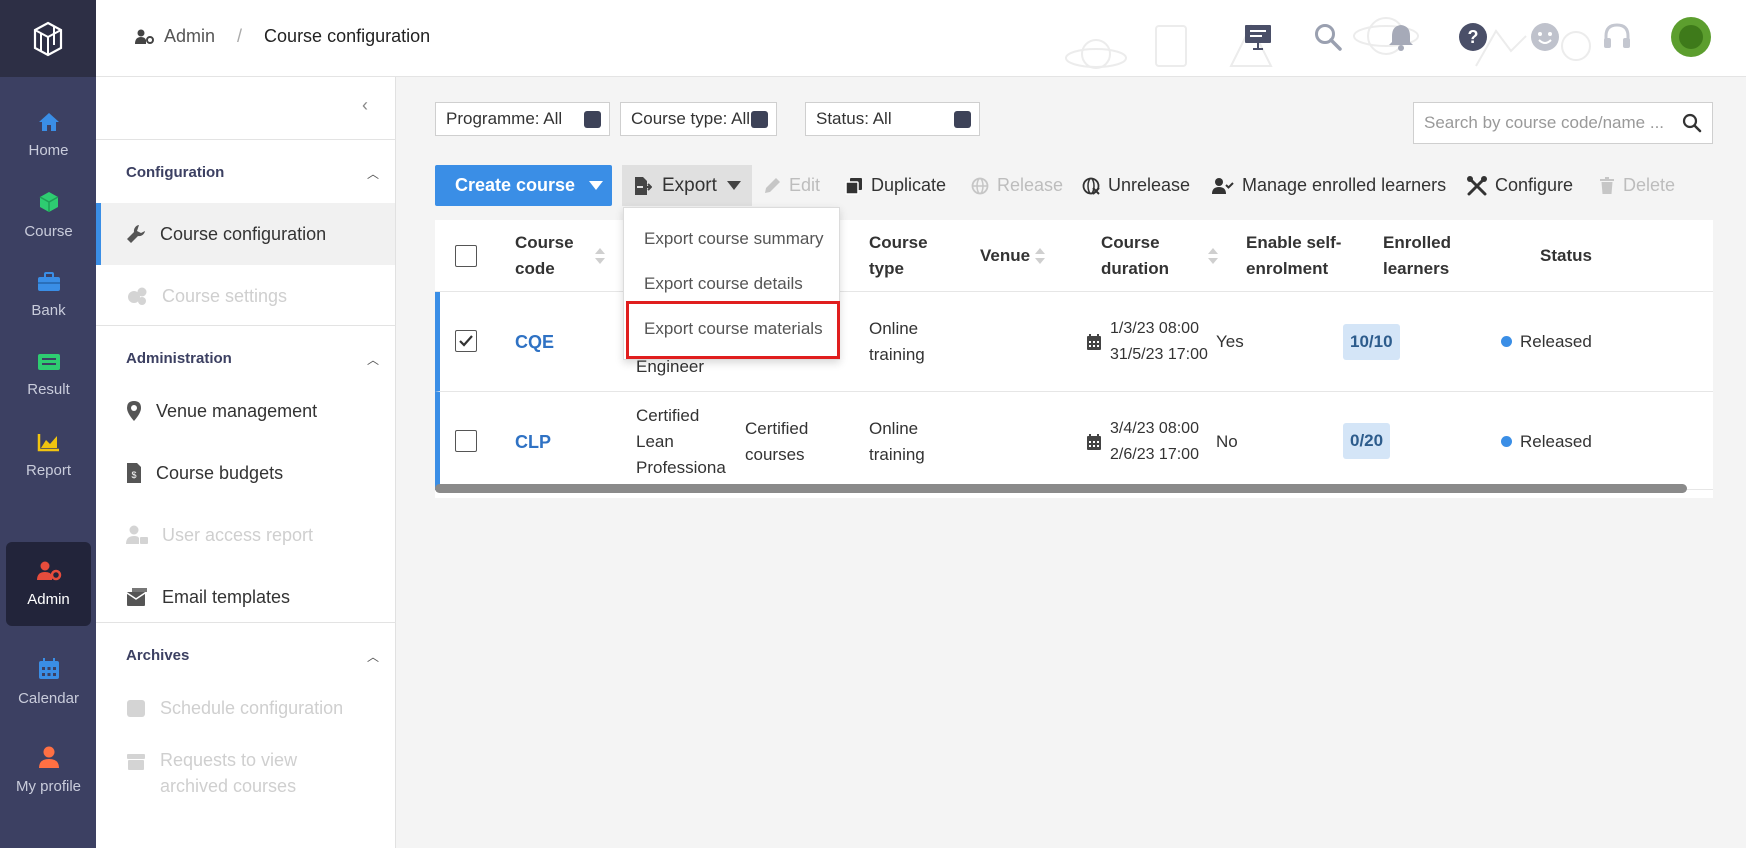  I want to click on rail-item-result: Result, so click(48, 375).